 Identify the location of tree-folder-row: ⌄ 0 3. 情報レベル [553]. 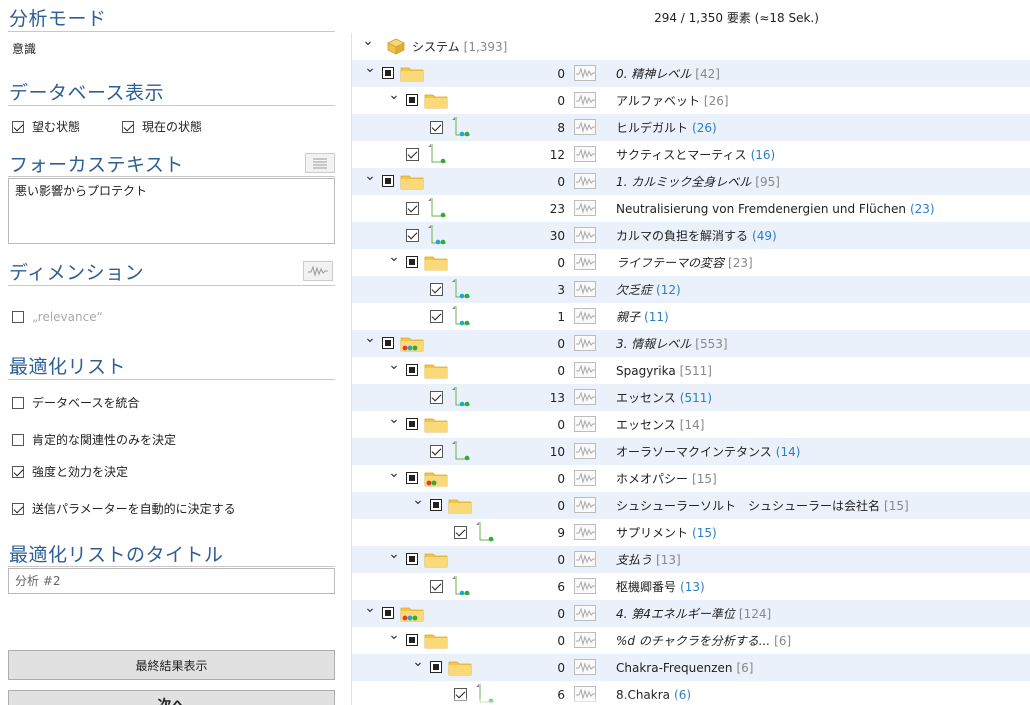
(691, 343).